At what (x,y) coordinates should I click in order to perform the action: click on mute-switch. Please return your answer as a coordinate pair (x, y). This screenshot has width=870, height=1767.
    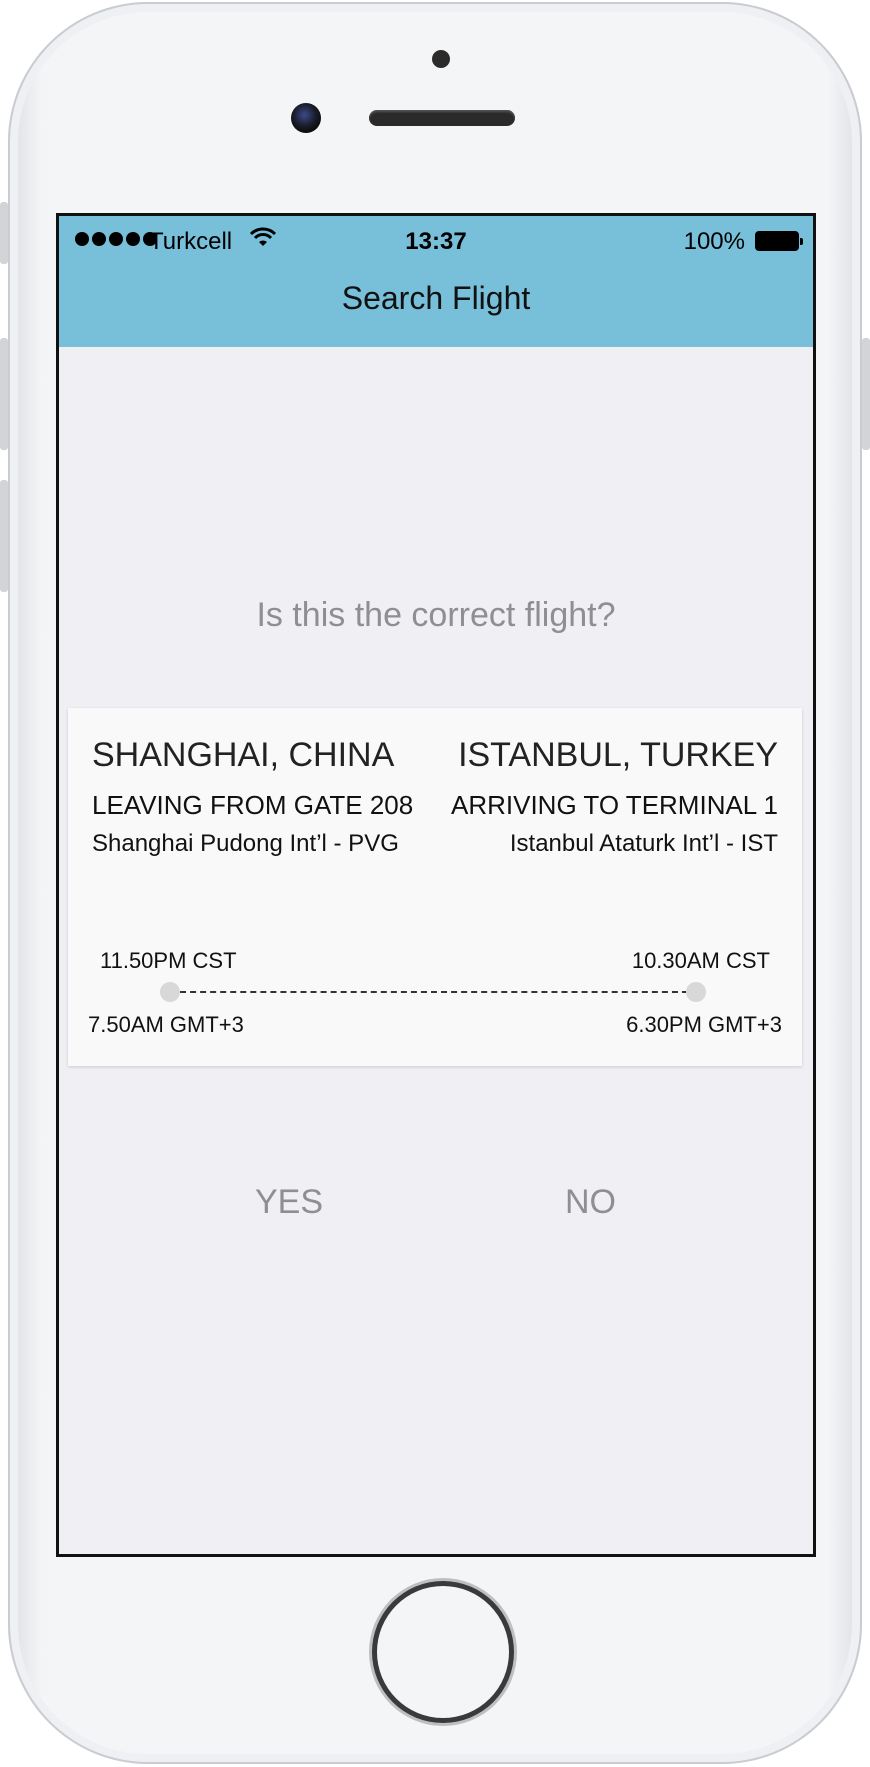
    Looking at the image, I should click on (4, 233).